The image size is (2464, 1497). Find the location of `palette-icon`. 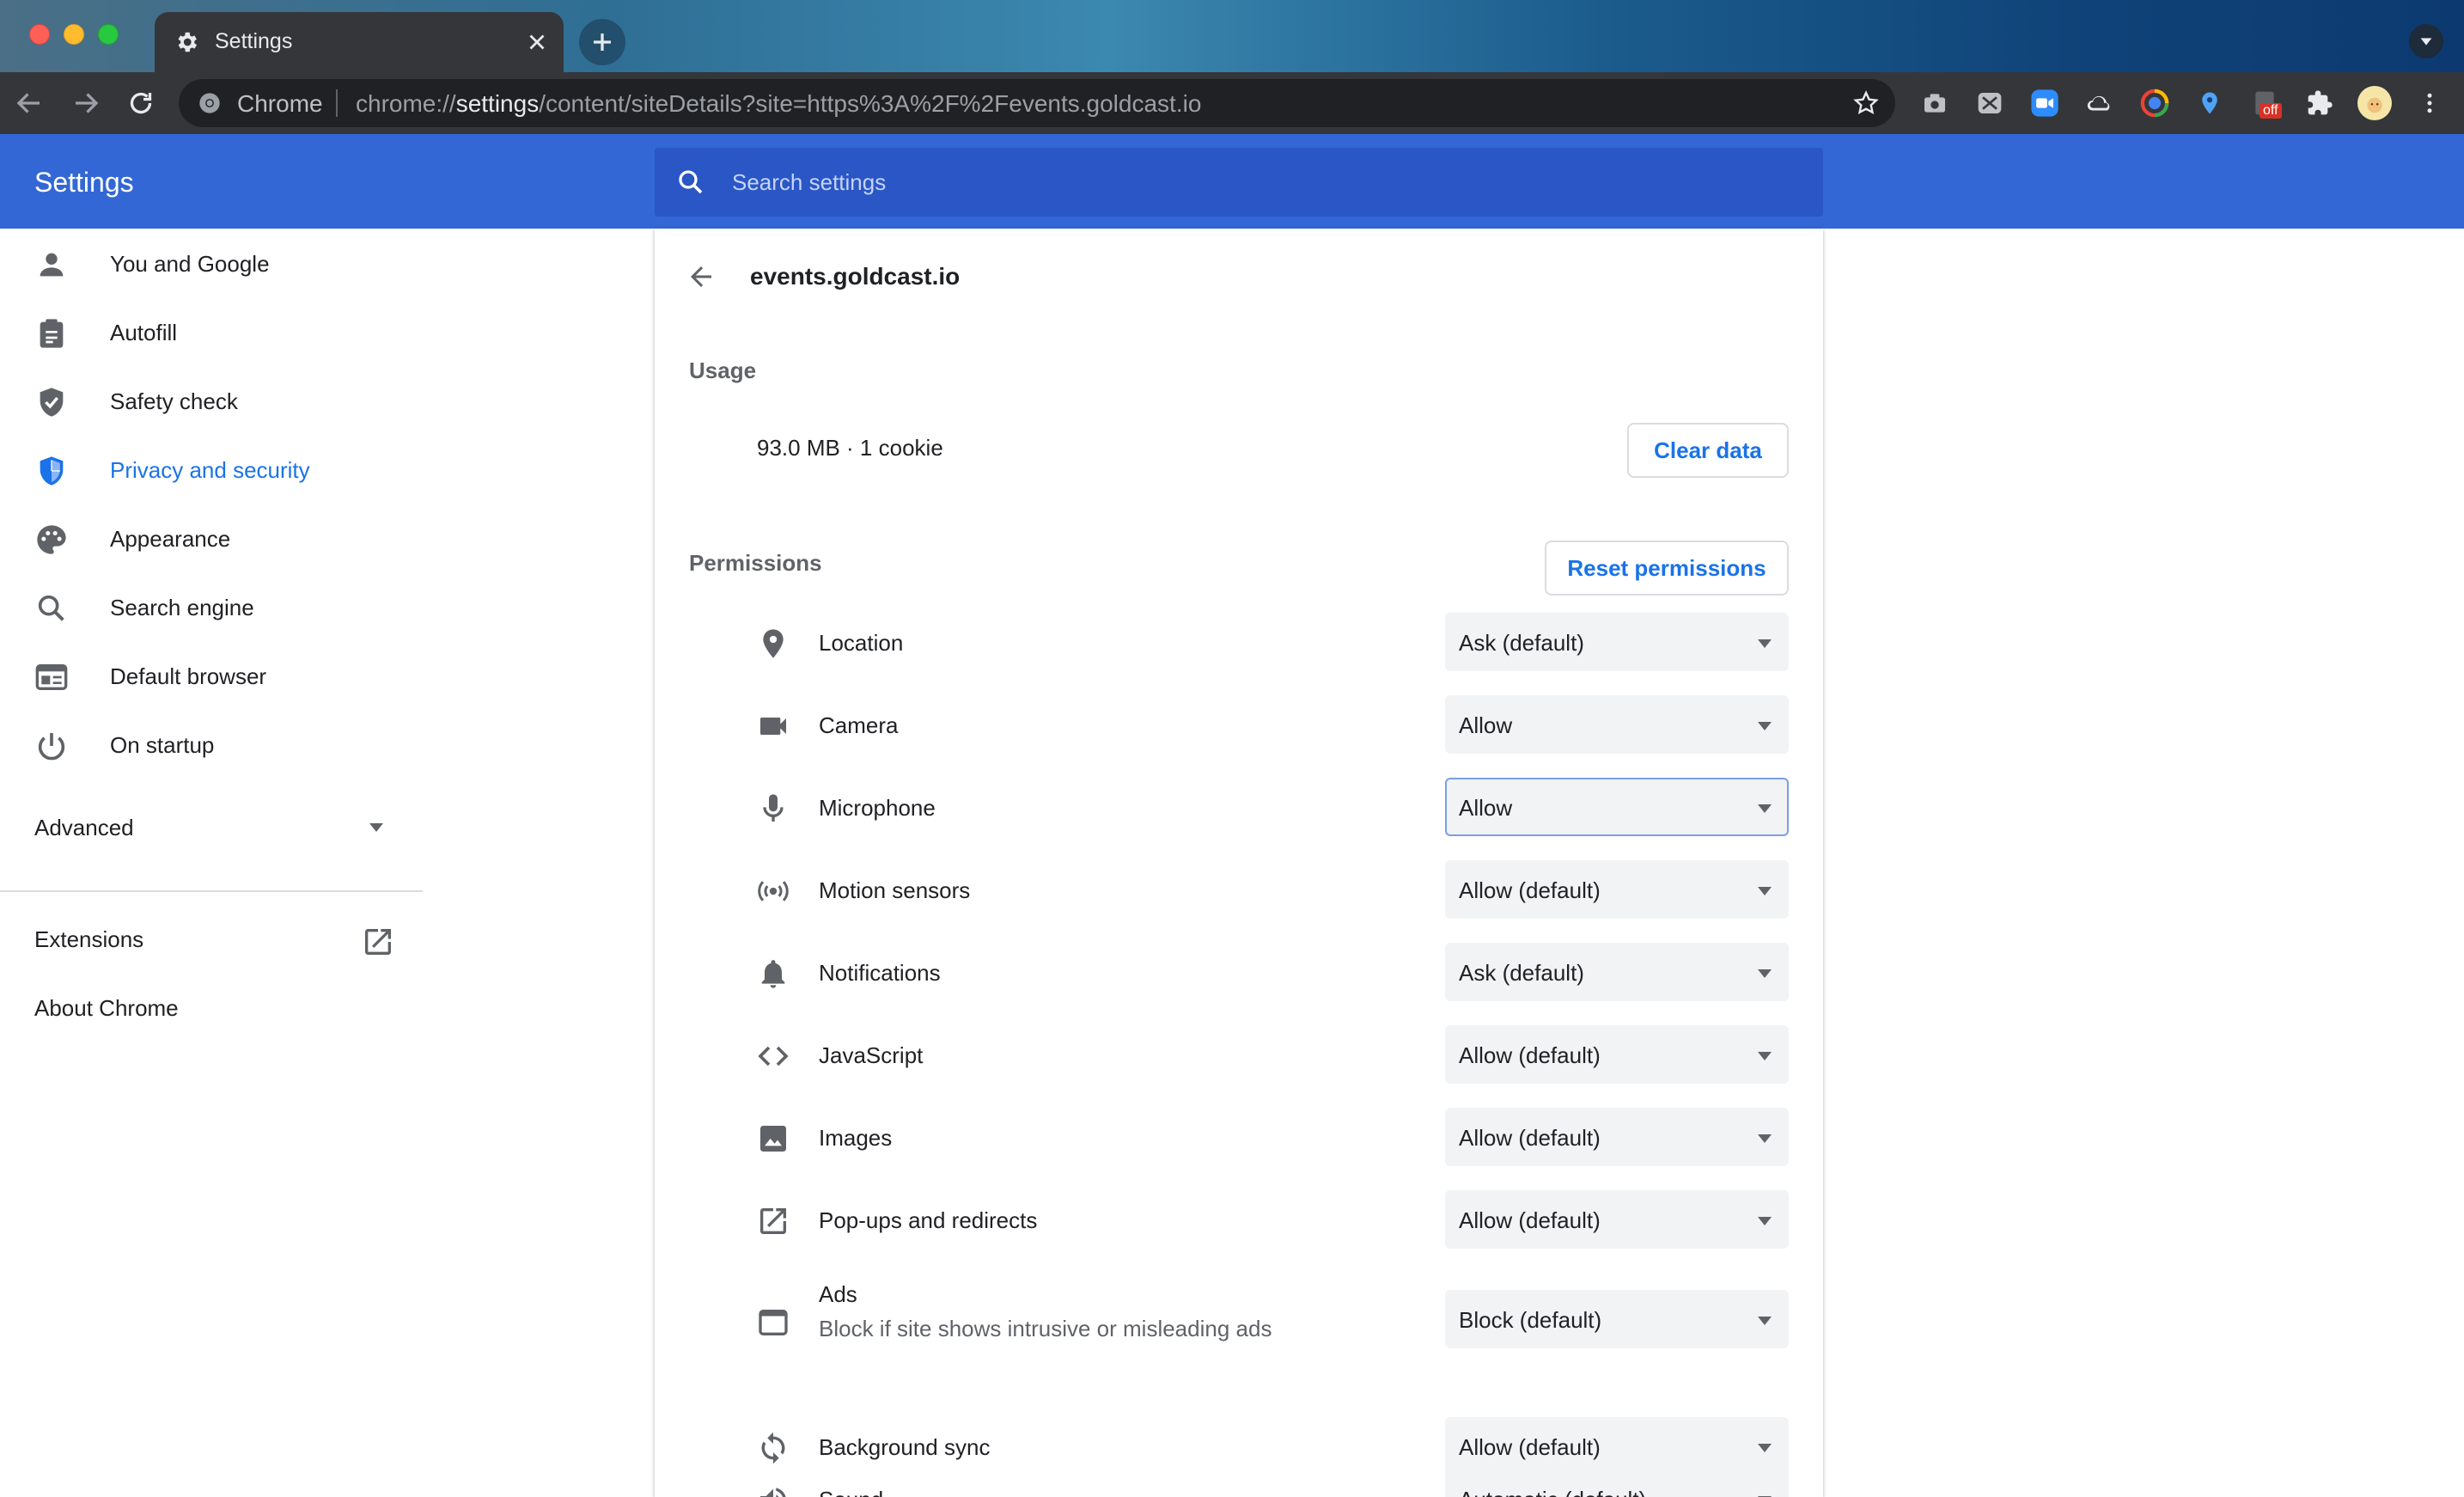

palette-icon is located at coordinates (51, 539).